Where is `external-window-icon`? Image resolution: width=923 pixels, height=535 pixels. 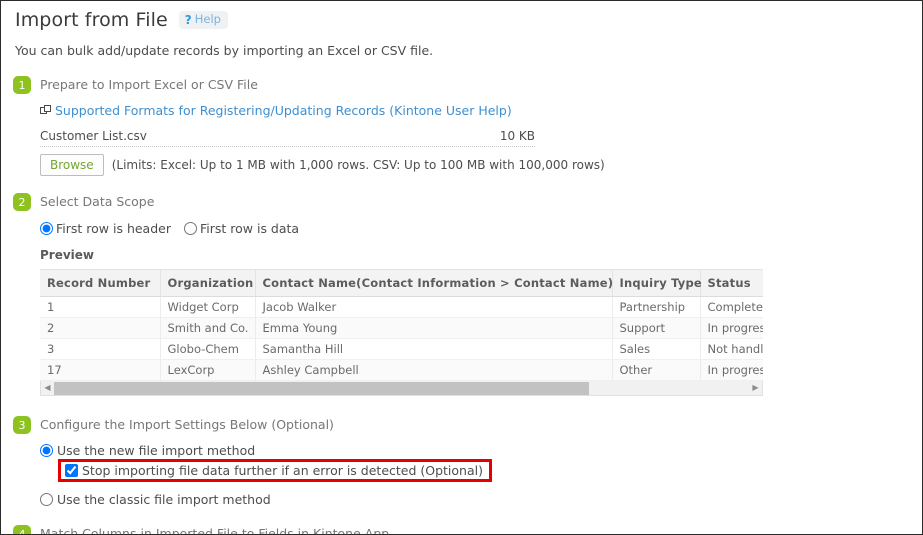
external-window-icon is located at coordinates (45, 110).